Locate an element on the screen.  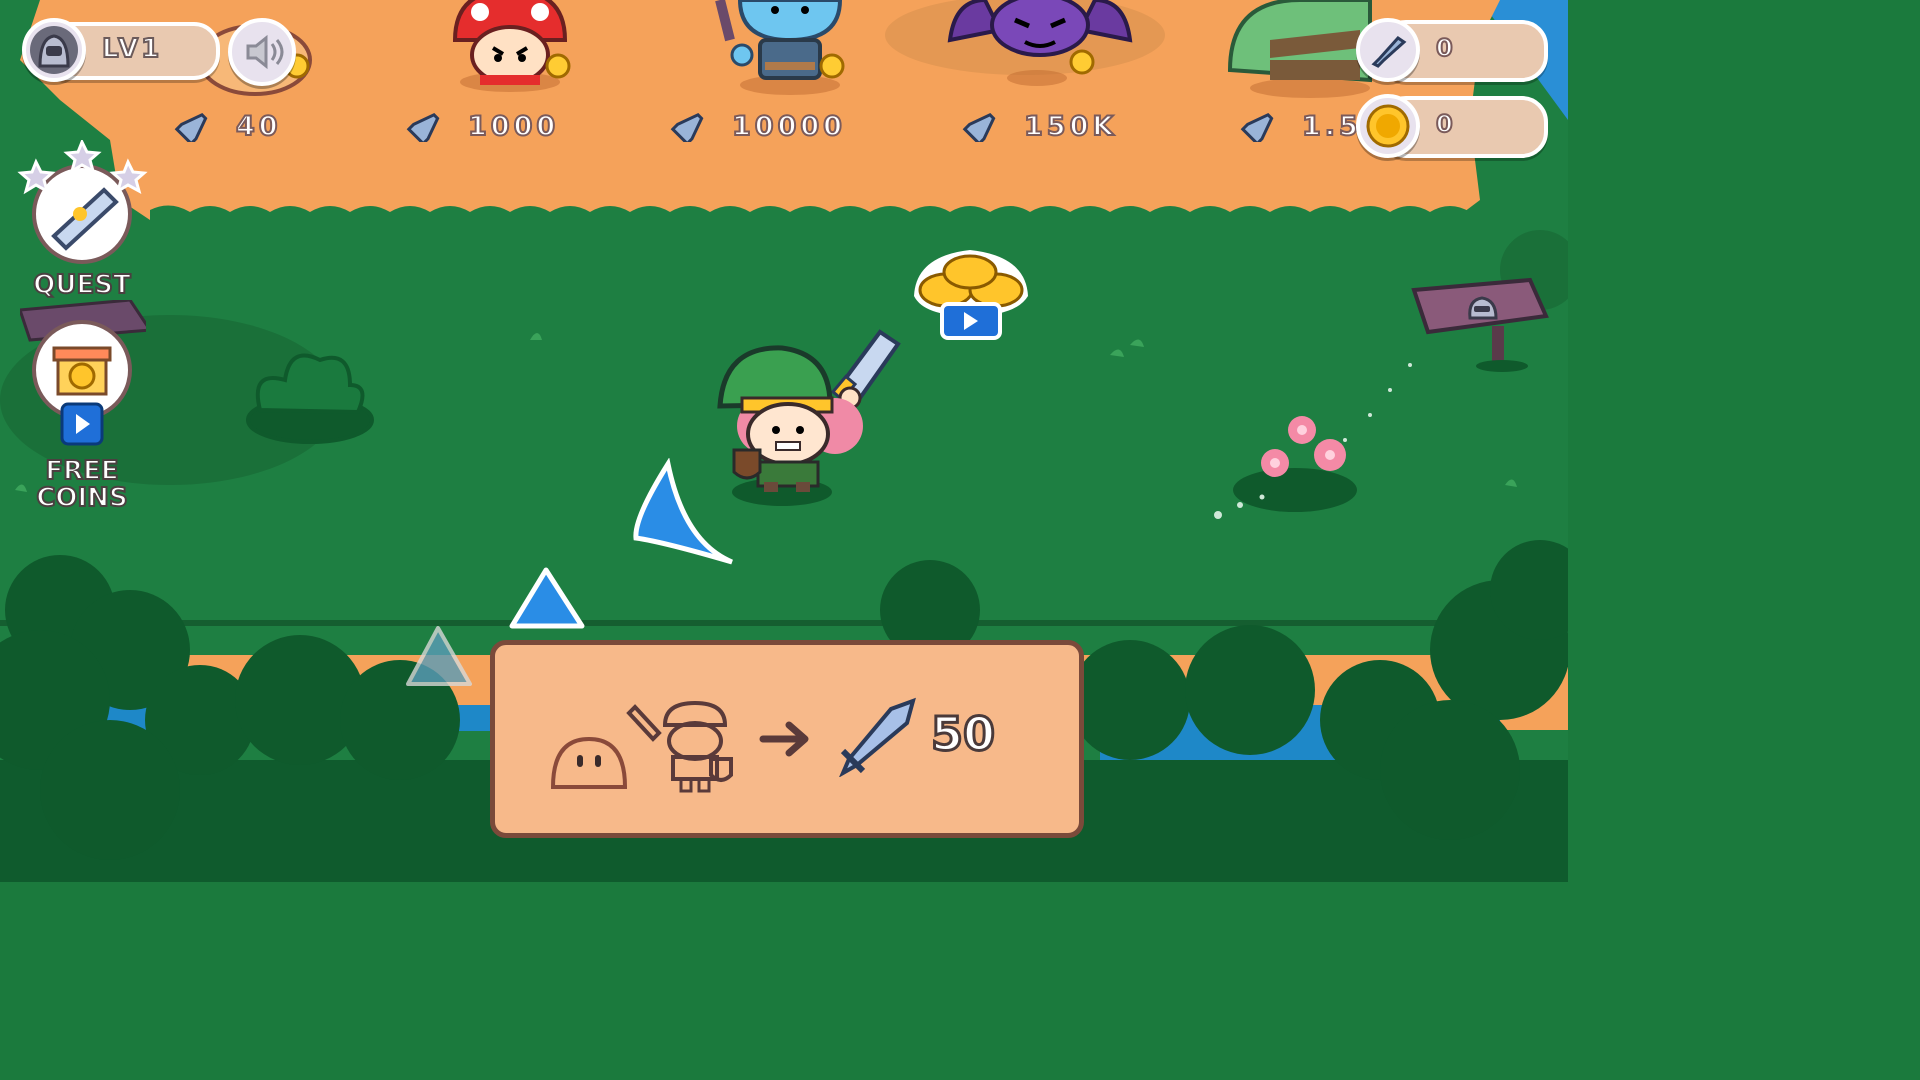
level-label: LV1 is located at coordinates (132, 49).